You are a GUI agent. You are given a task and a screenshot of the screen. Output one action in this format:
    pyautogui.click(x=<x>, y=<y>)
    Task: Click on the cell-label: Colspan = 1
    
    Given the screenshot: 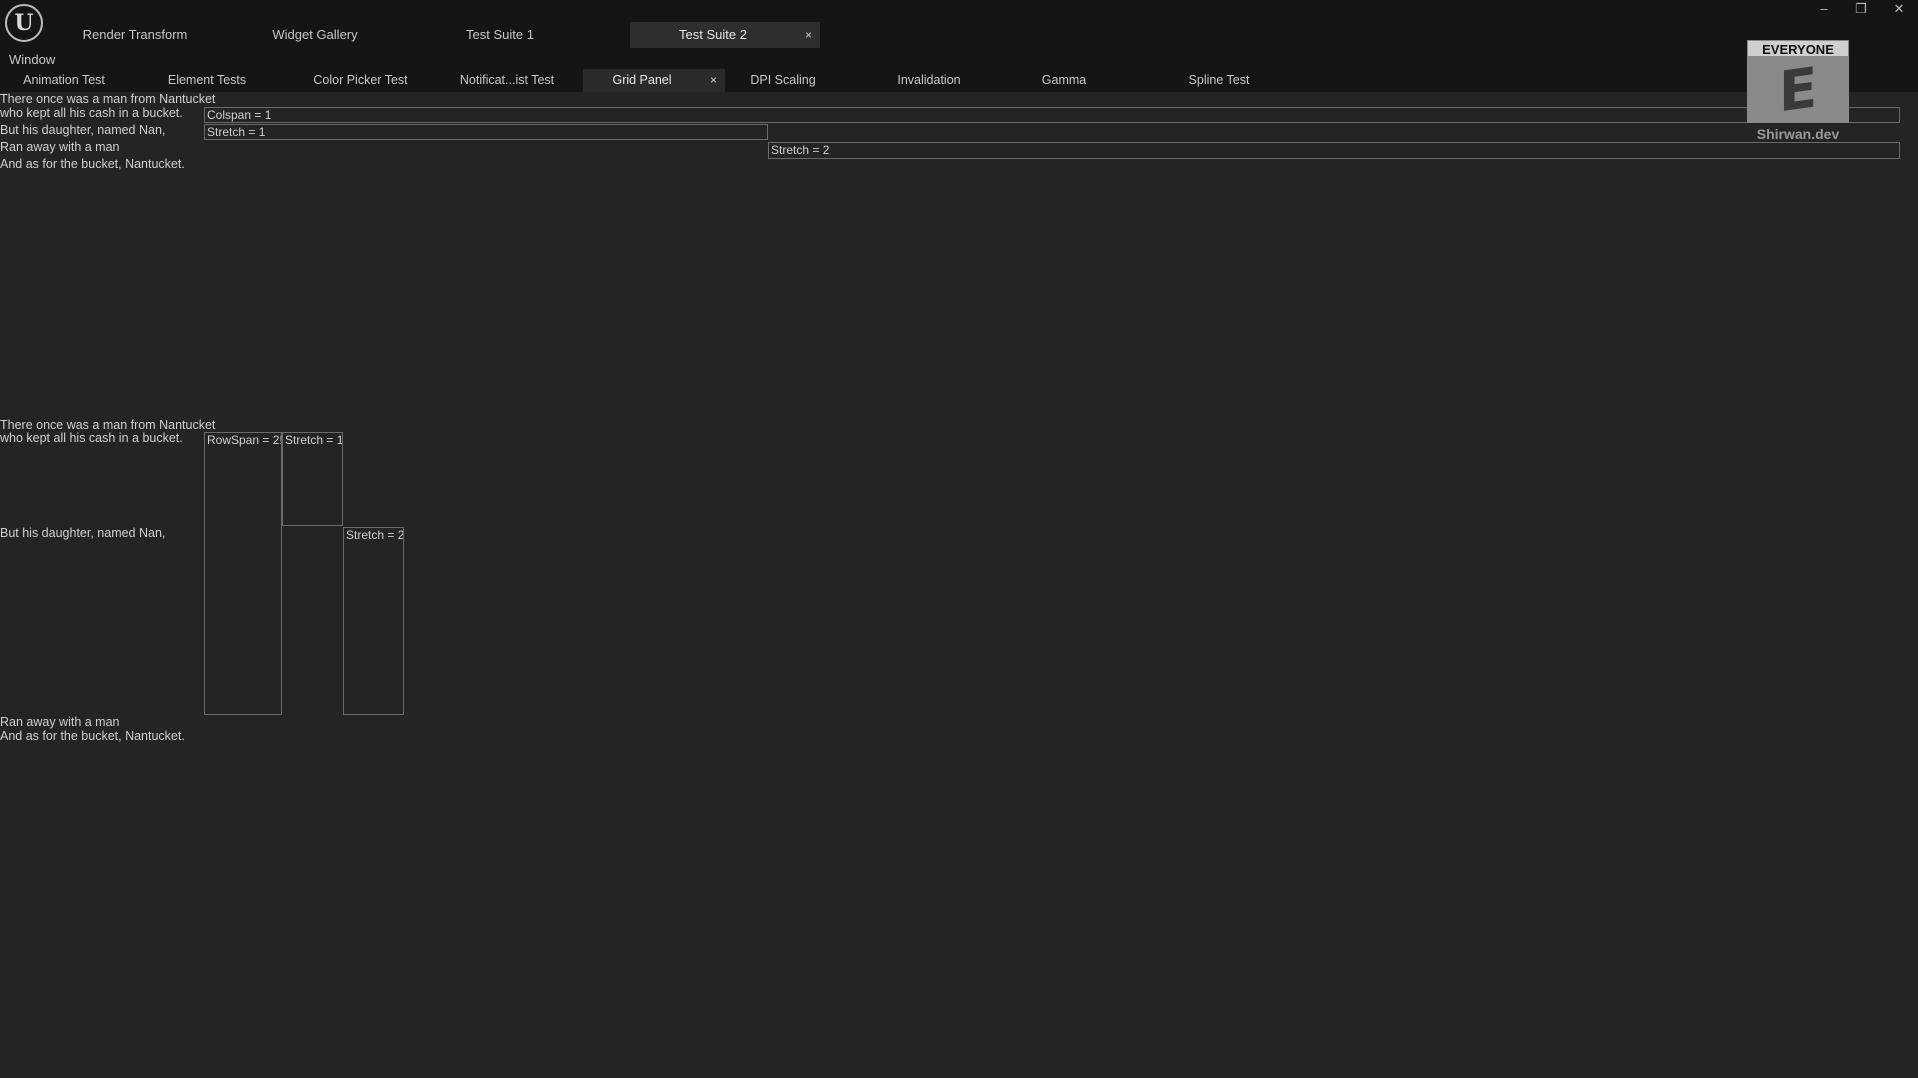 What is the action you would take?
    pyautogui.click(x=239, y=115)
    